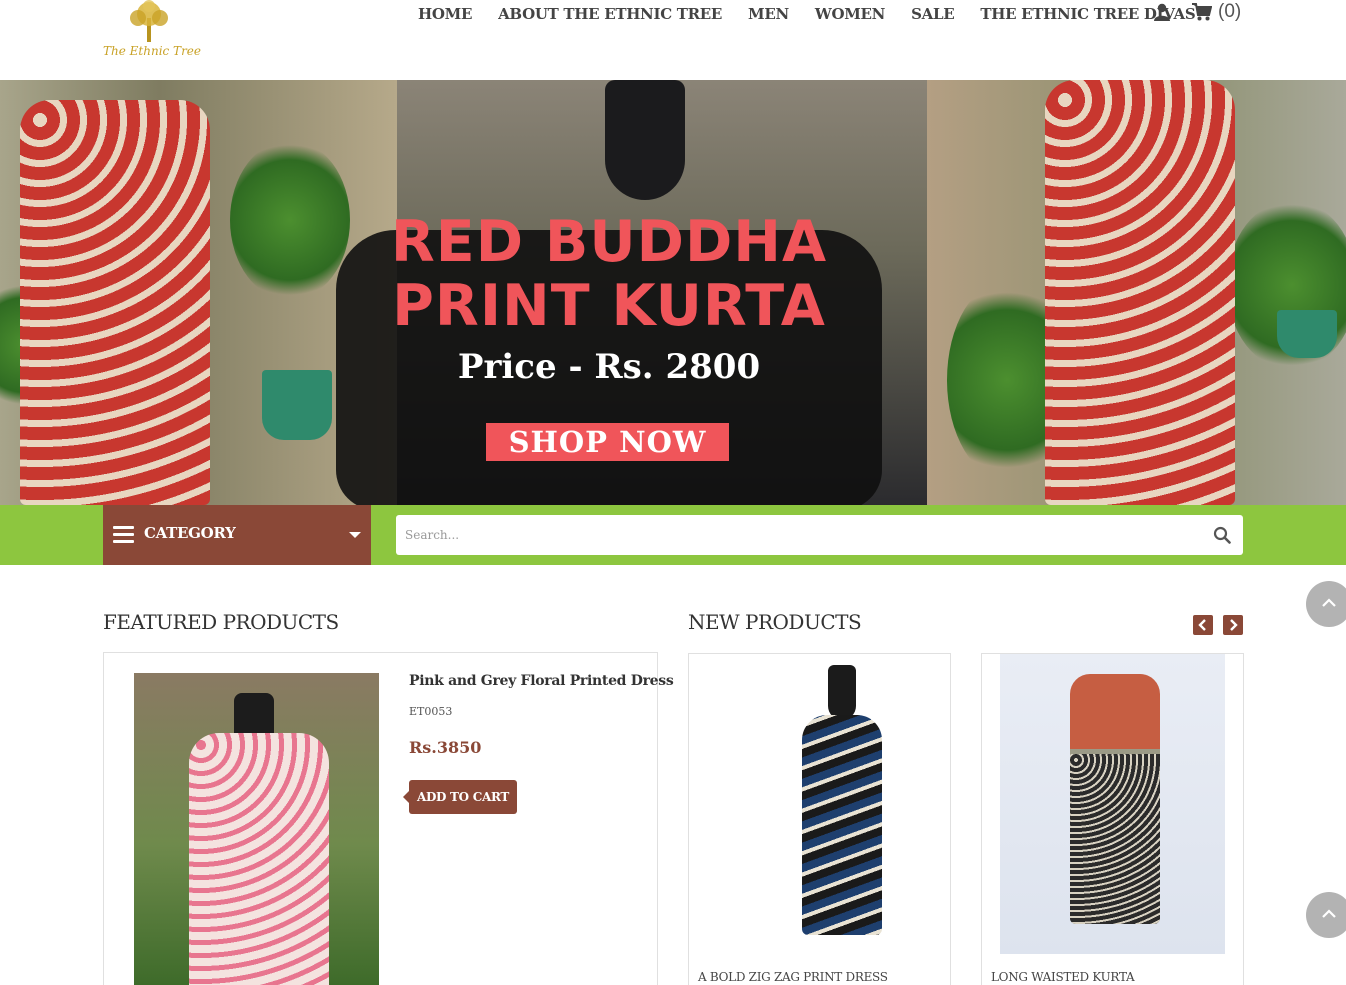  Describe the element at coordinates (431, 711) in the screenshot. I see `featured-product-sku: ET0053` at that location.